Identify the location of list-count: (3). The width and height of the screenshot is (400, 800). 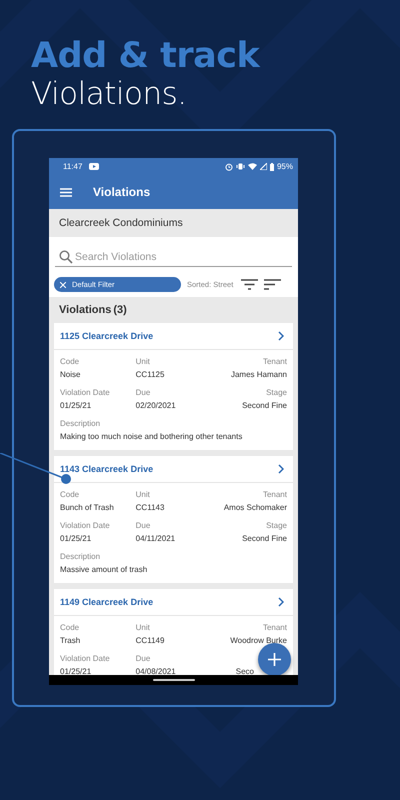
(120, 310).